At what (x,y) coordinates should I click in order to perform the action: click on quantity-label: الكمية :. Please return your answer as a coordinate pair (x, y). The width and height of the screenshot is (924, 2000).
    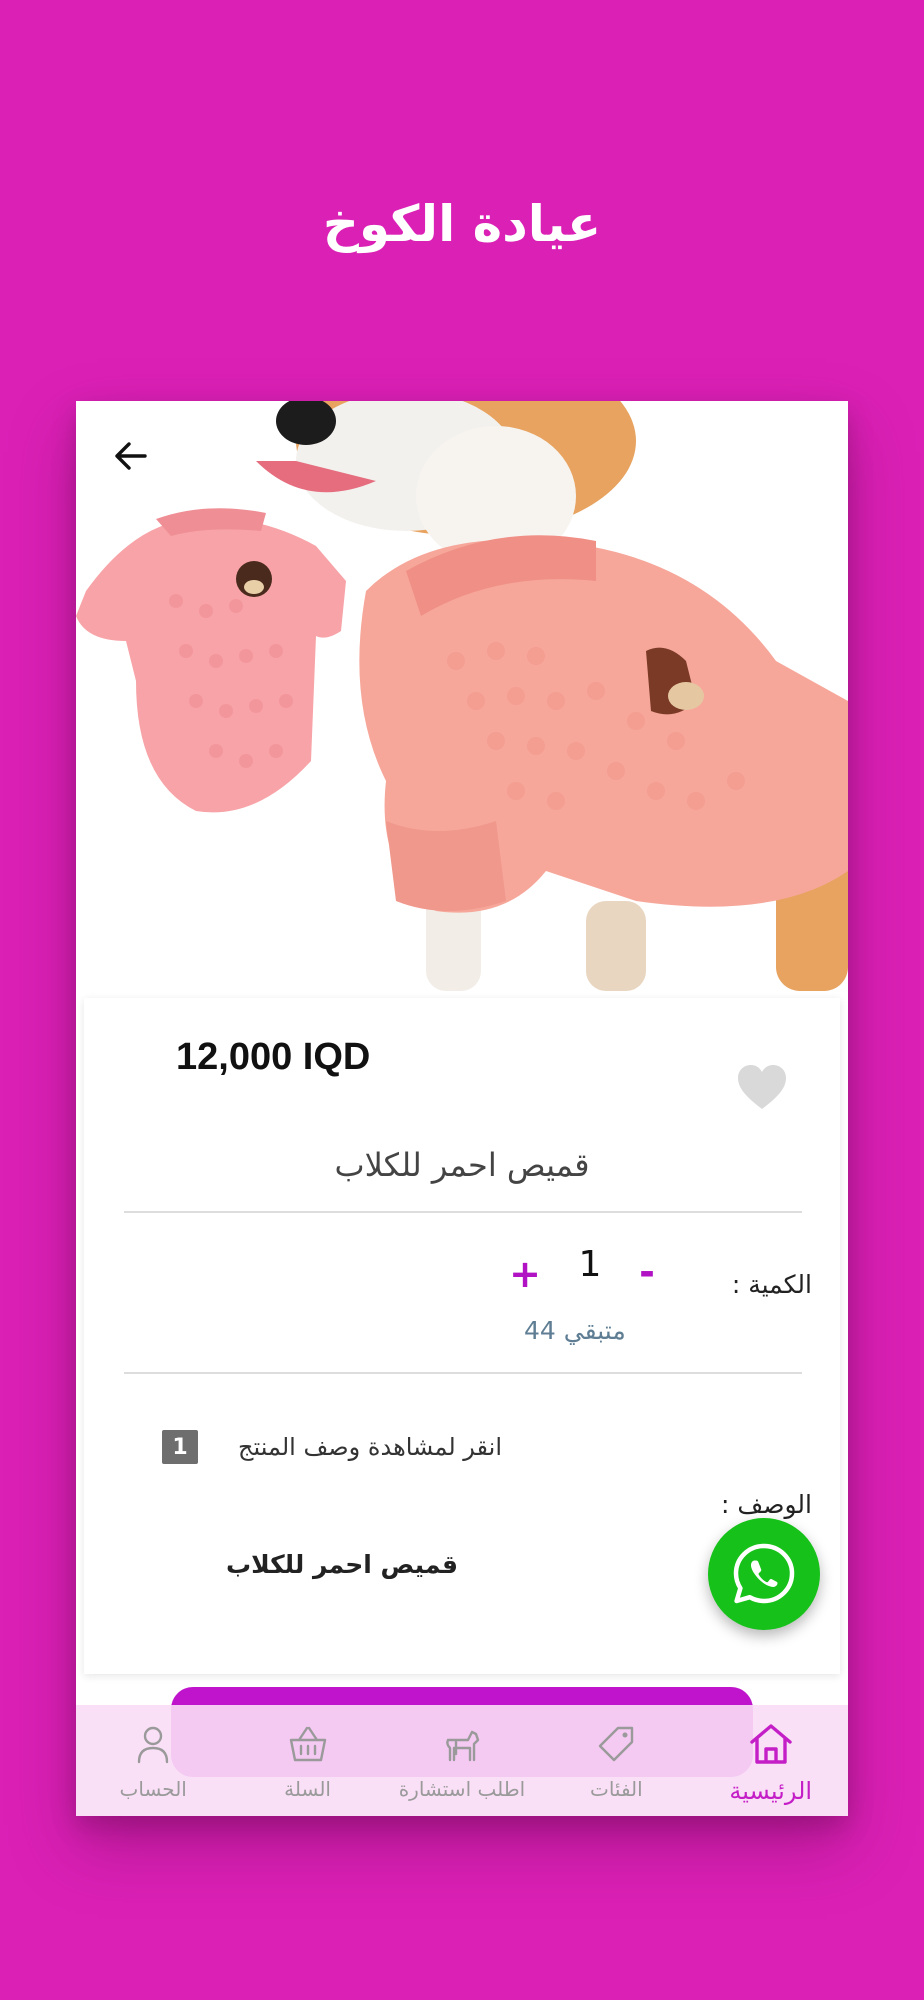
    Looking at the image, I should click on (771, 1284).